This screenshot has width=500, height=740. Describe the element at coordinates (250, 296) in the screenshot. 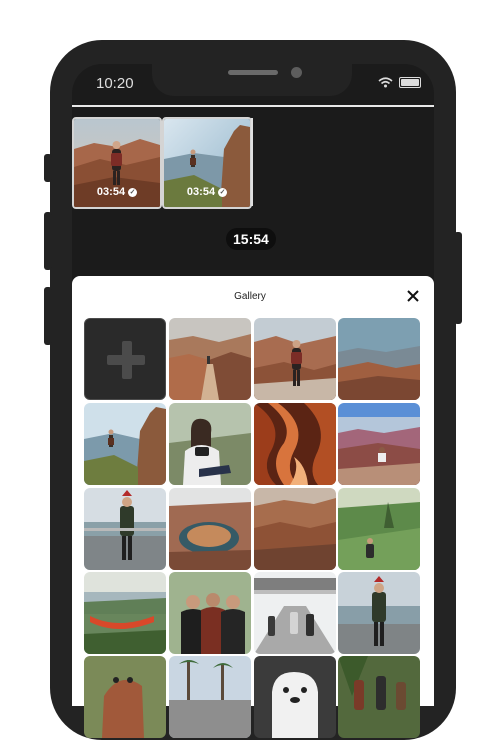

I see `gallery-title: Gallery` at that location.